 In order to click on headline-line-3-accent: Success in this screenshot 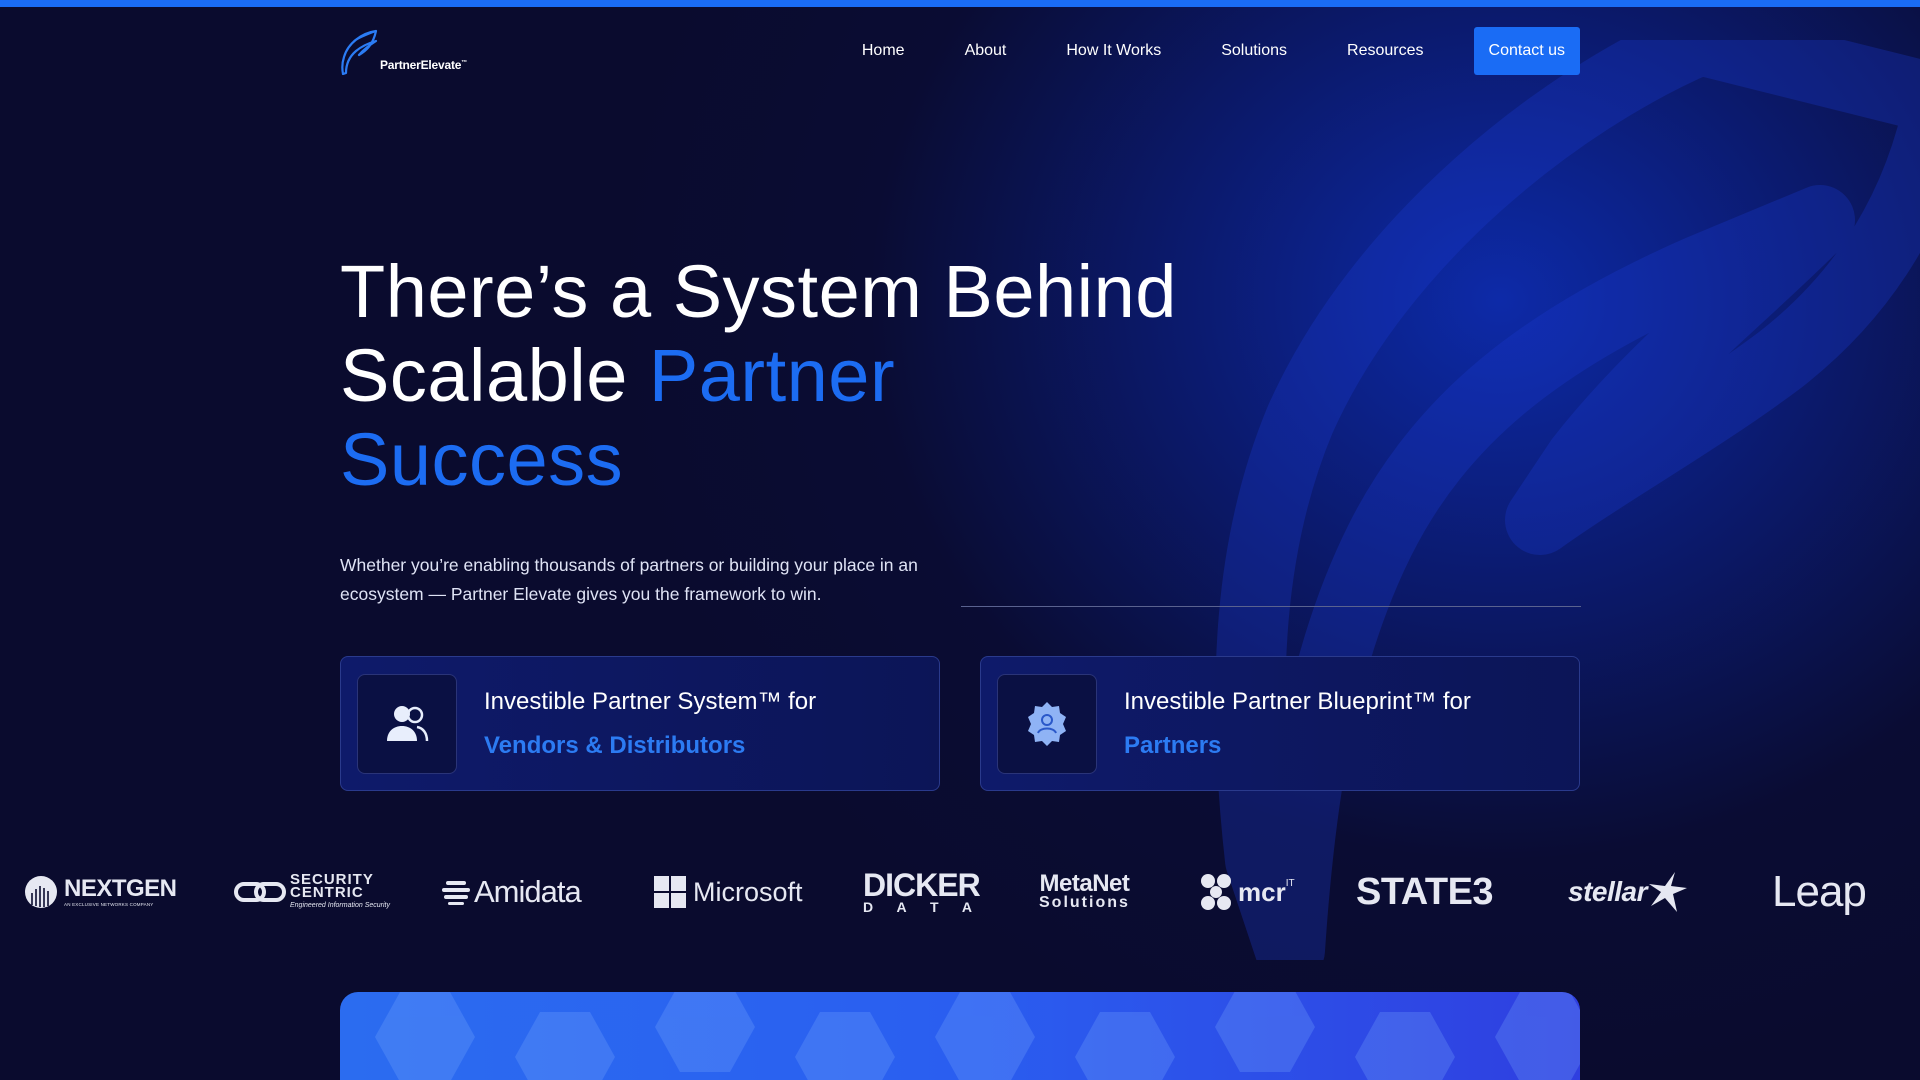, I will do `click(482, 459)`.